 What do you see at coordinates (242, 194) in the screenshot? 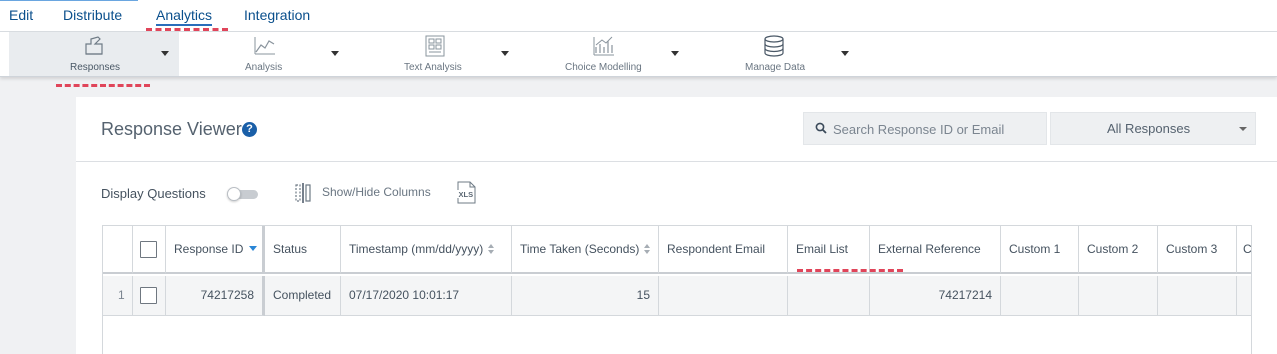
I see `display-questions-toggle` at bounding box center [242, 194].